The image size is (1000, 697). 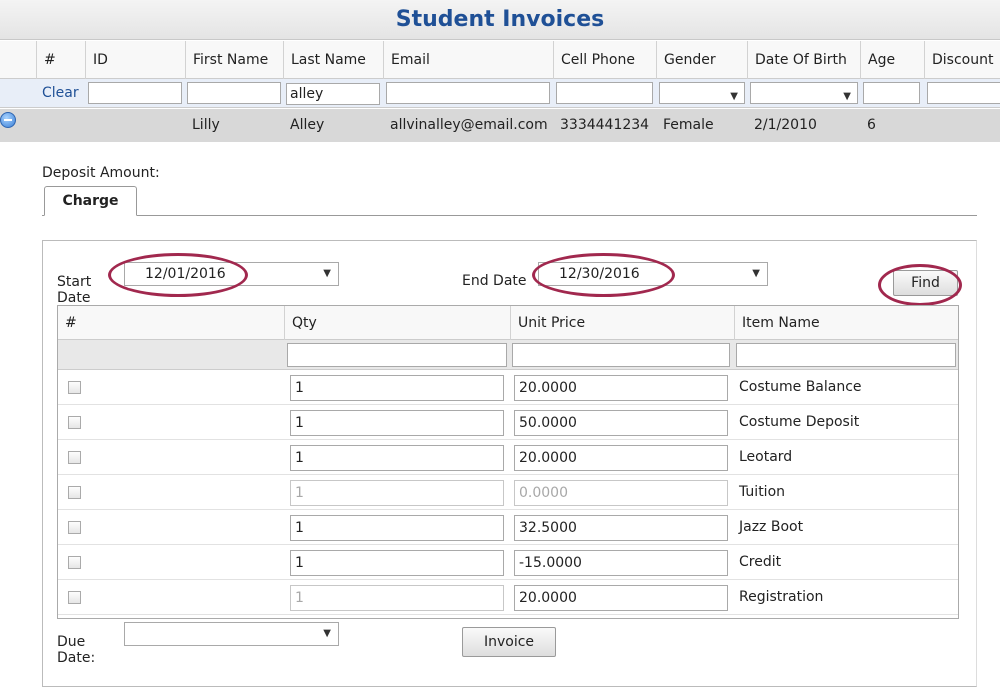 I want to click on table-row: 1 50.0000 Costume Deposit, so click(x=508, y=422).